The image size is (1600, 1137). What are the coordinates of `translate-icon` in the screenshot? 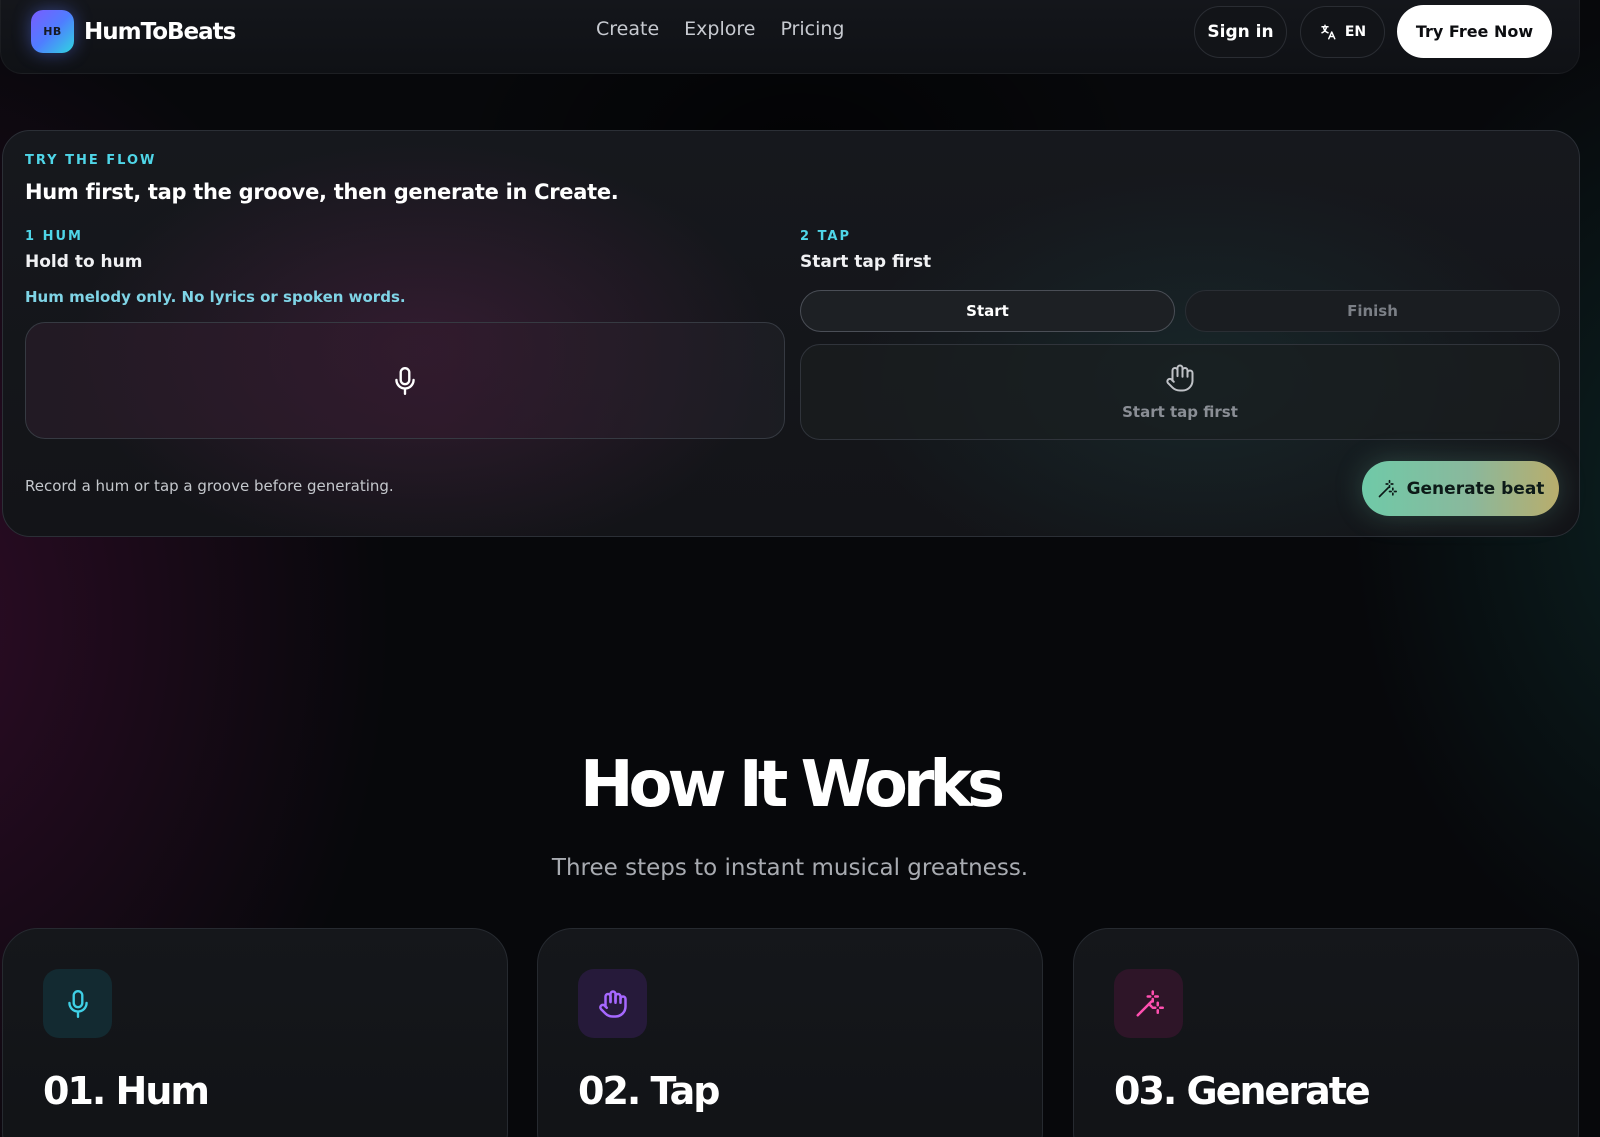 It's located at (1328, 32).